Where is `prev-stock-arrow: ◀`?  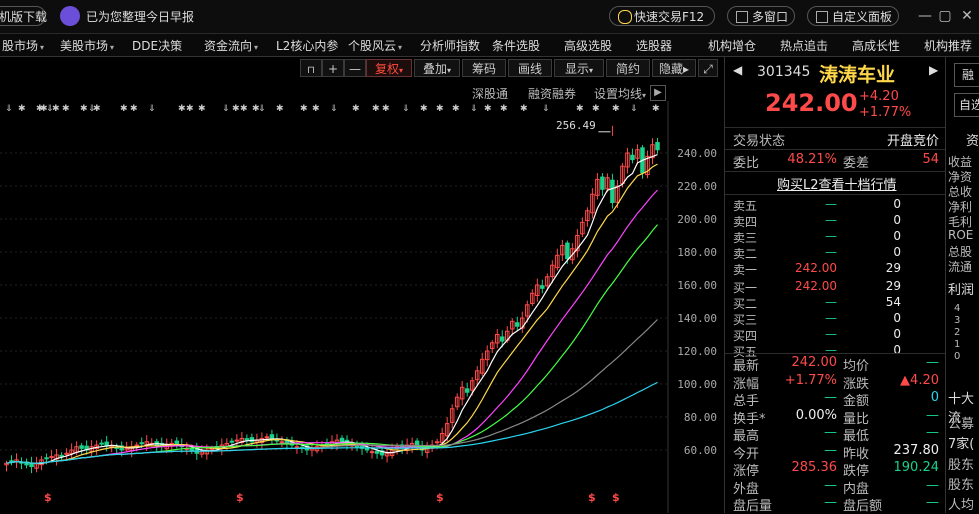 prev-stock-arrow: ◀ is located at coordinates (737, 70).